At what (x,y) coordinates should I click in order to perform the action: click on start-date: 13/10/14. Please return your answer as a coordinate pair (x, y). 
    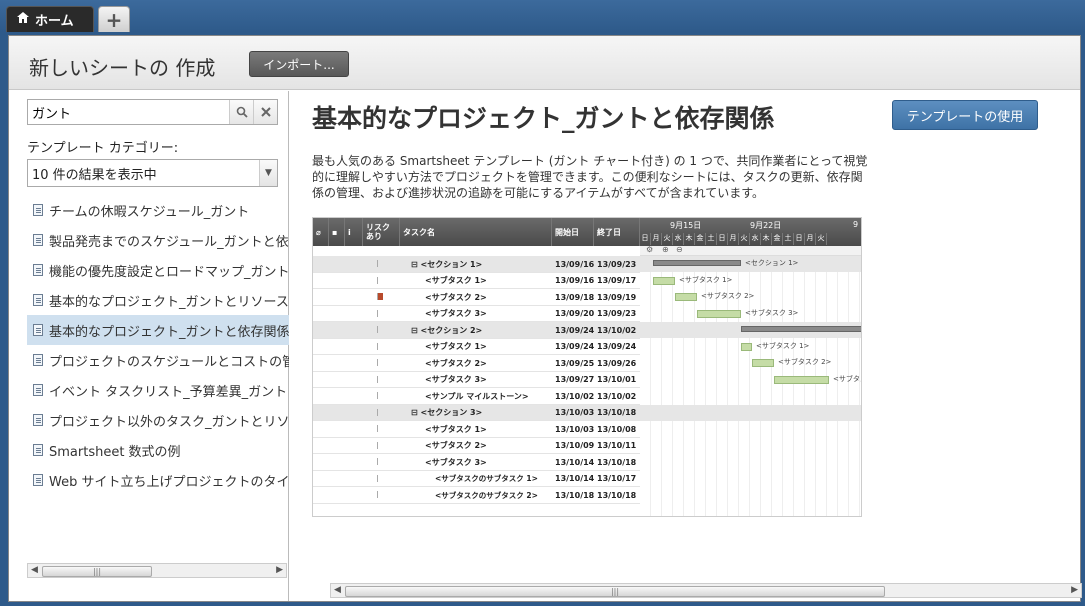
    Looking at the image, I should click on (575, 478).